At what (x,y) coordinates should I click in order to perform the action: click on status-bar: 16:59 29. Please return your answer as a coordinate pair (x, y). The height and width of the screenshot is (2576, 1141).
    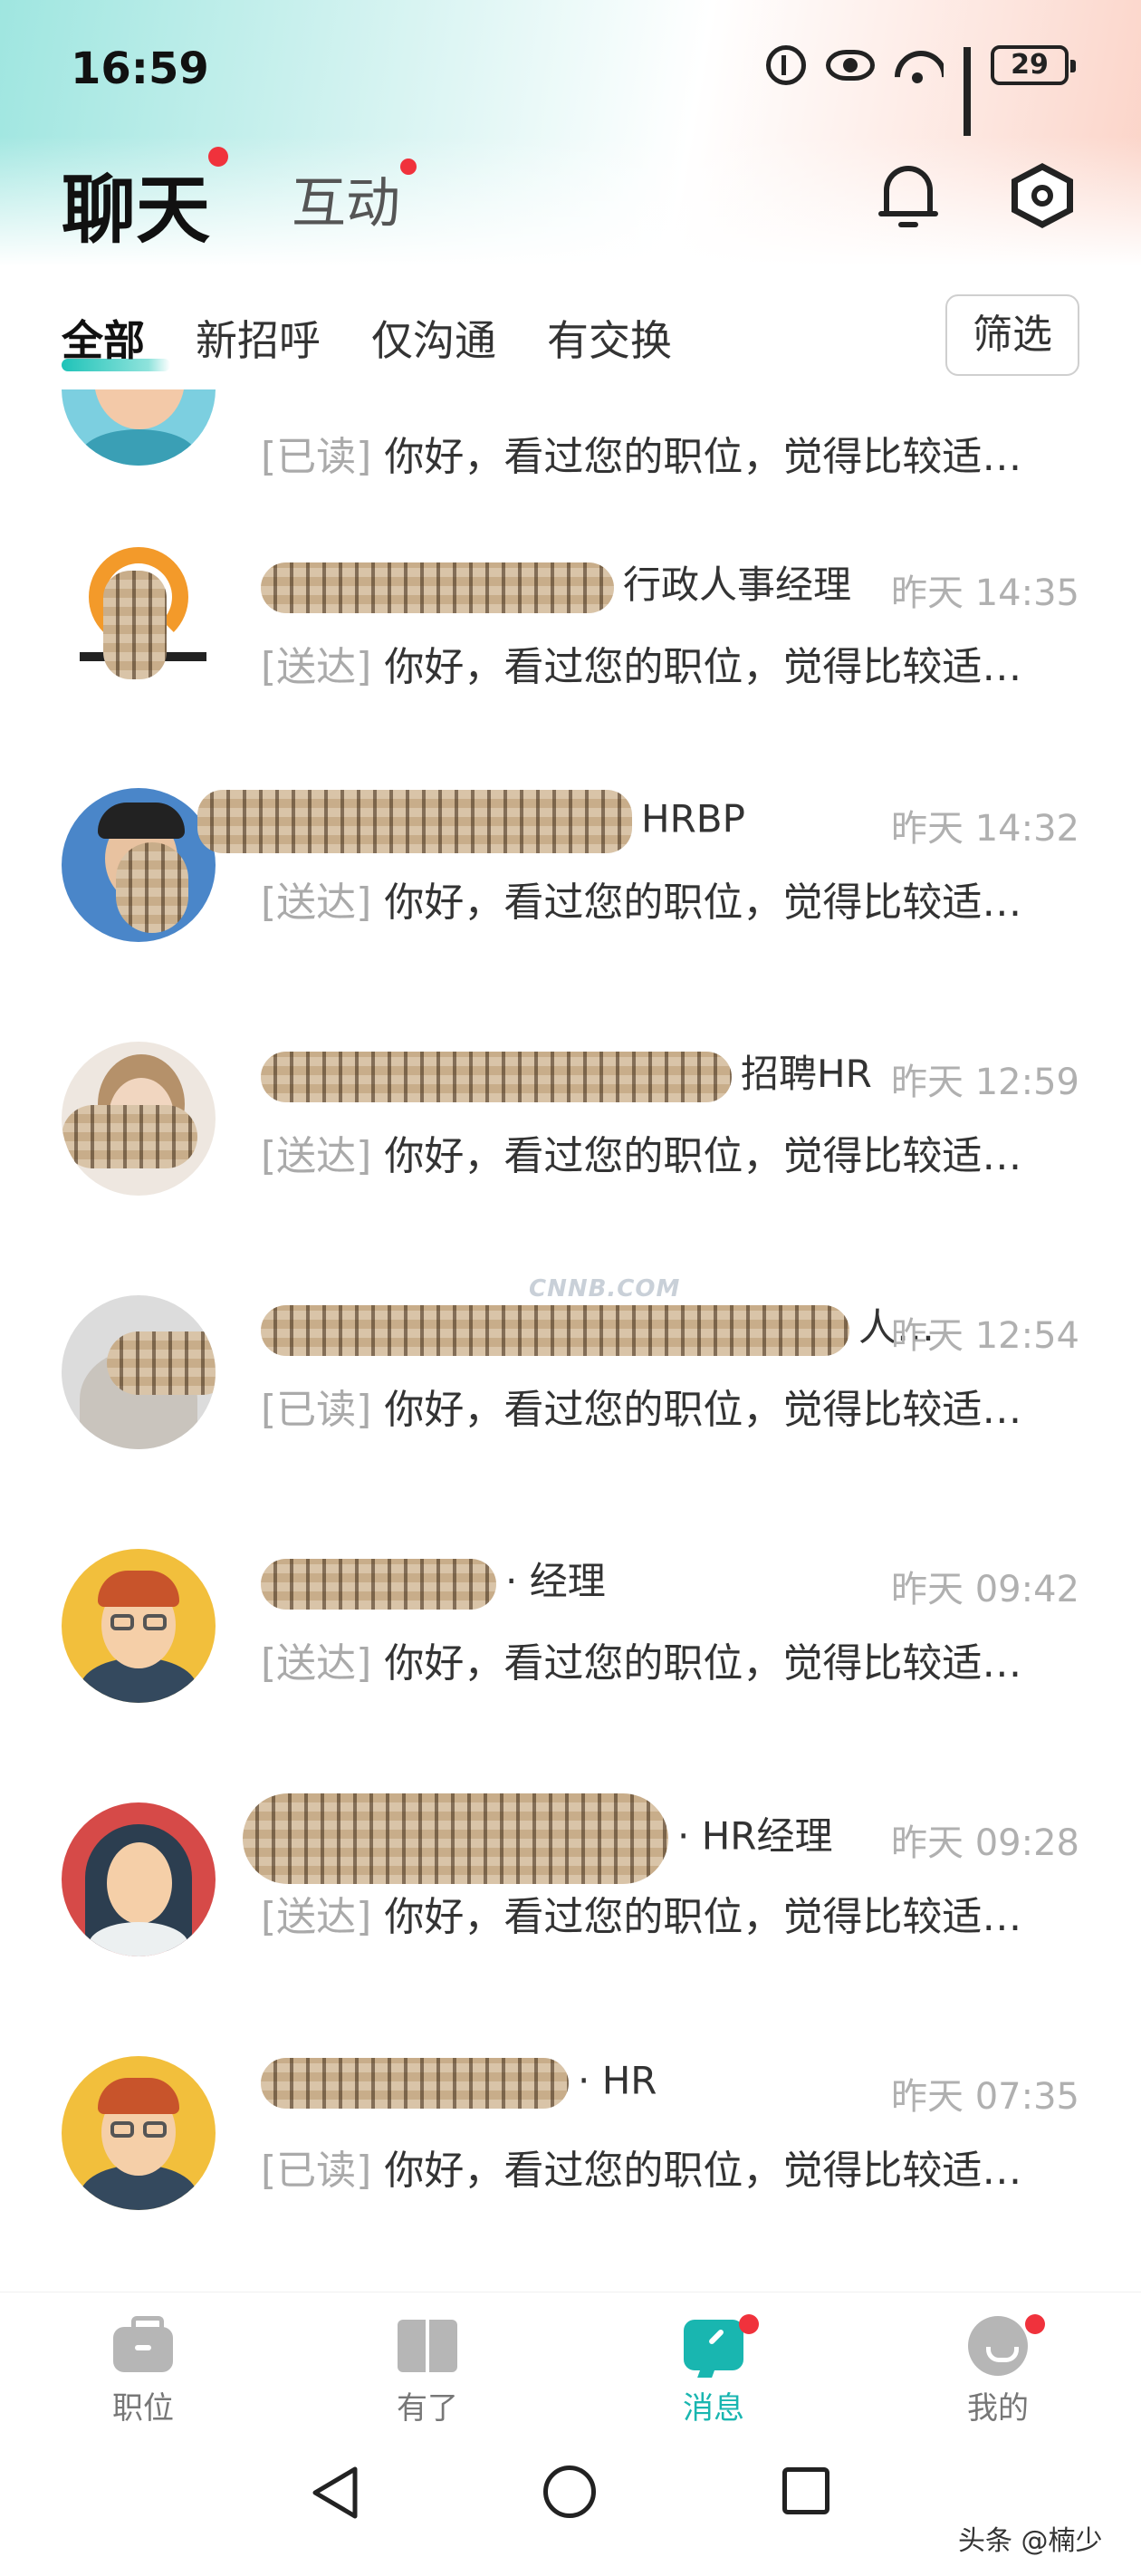
    Looking at the image, I should click on (570, 68).